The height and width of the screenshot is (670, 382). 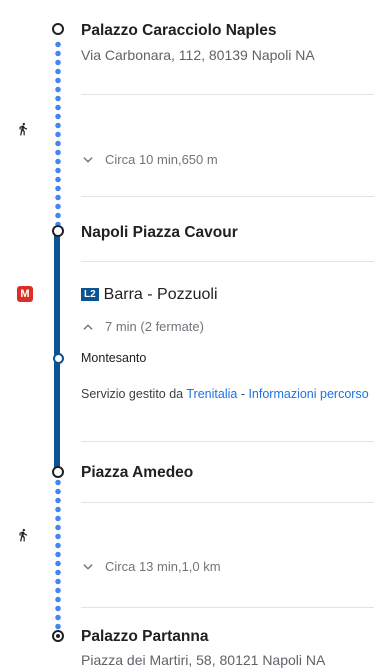 What do you see at coordinates (145, 637) in the screenshot?
I see `destination-title: Palazzo Partanna` at bounding box center [145, 637].